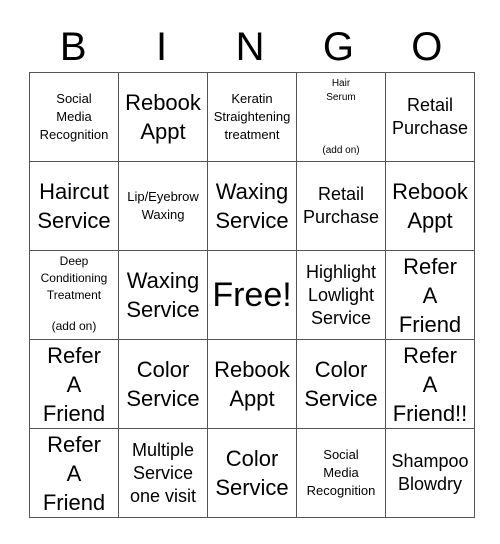 The height and width of the screenshot is (544, 500). What do you see at coordinates (338, 47) in the screenshot?
I see `header-letter-g: G` at bounding box center [338, 47].